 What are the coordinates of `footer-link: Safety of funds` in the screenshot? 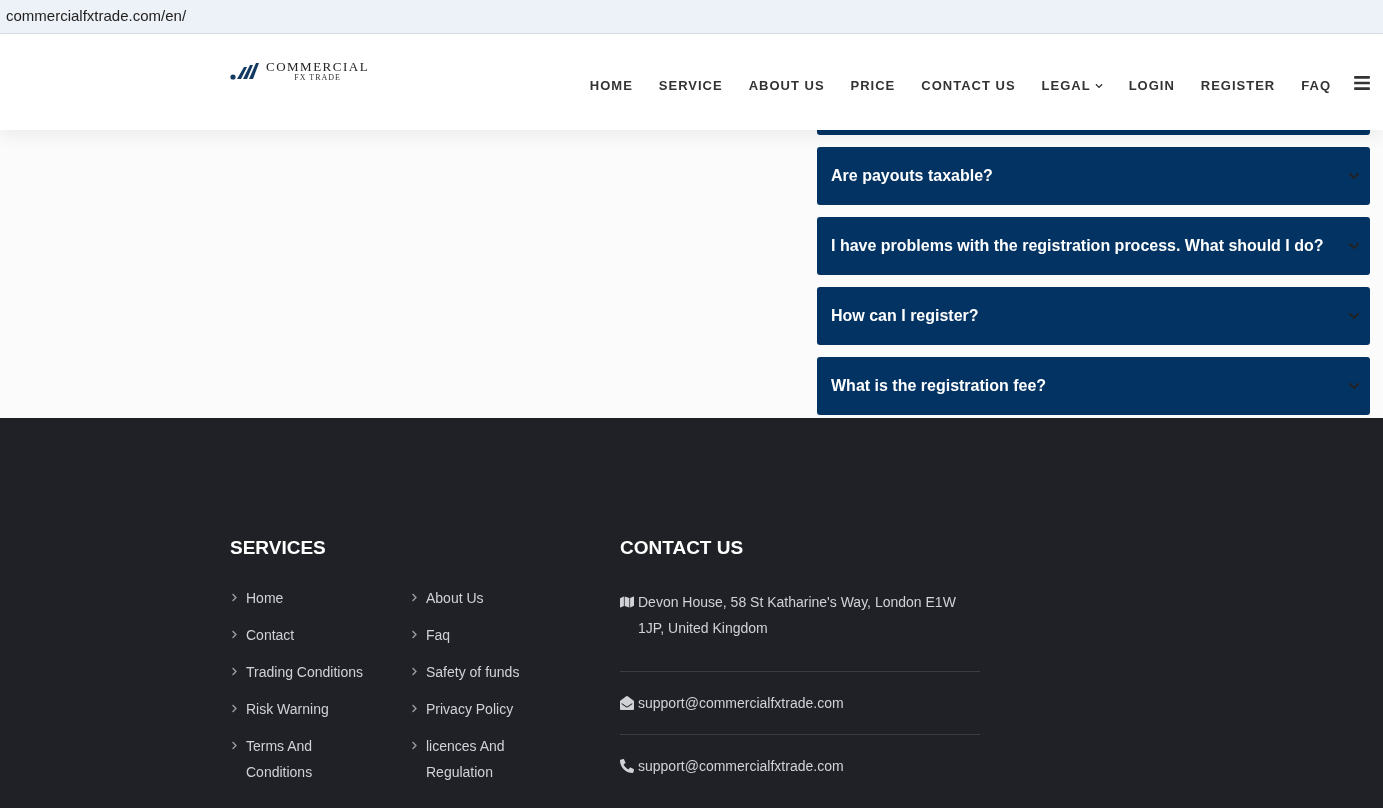 It's located at (473, 672).